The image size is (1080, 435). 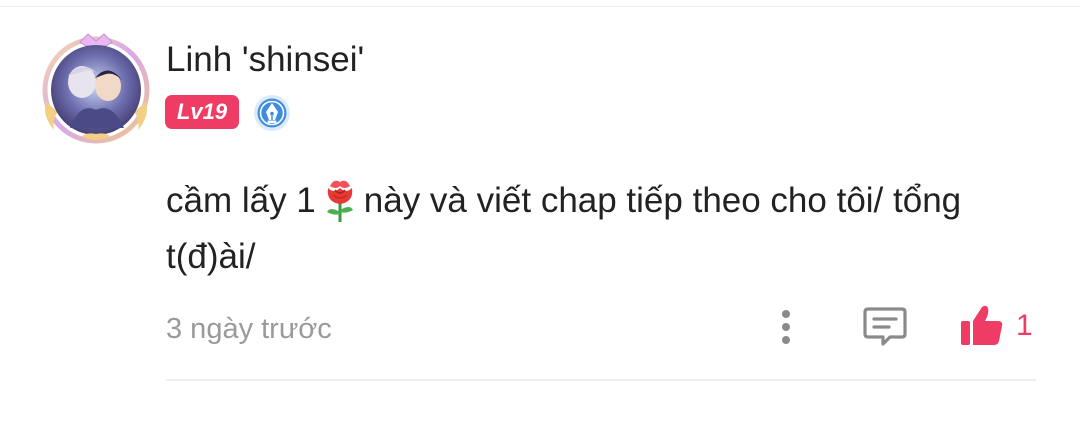 I want to click on comment-icon, so click(x=885, y=326).